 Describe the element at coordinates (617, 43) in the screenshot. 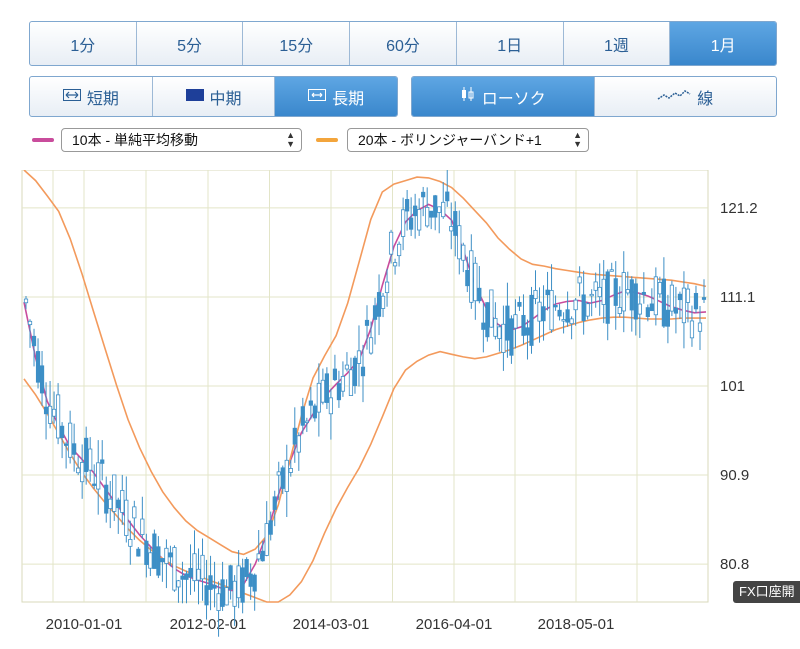

I see `timeframe-1week-button: 1週` at that location.